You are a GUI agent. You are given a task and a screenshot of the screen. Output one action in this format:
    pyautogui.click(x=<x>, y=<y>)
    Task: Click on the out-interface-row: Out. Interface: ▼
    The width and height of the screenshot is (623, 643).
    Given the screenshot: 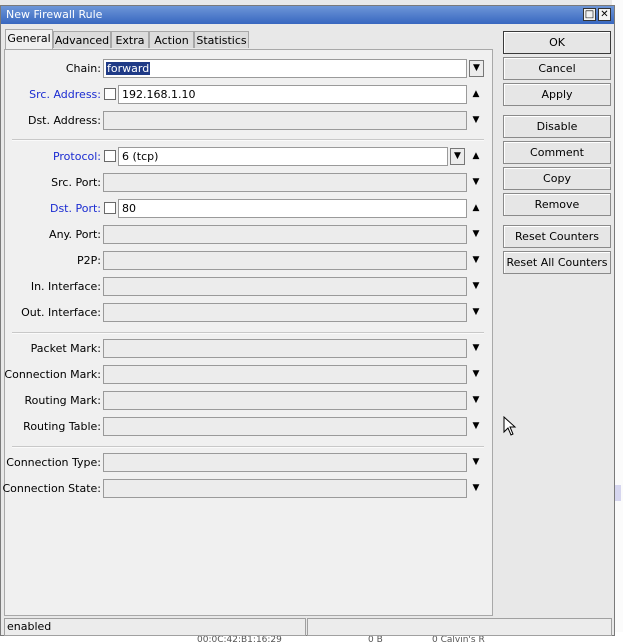 What is the action you would take?
    pyautogui.click(x=248, y=313)
    